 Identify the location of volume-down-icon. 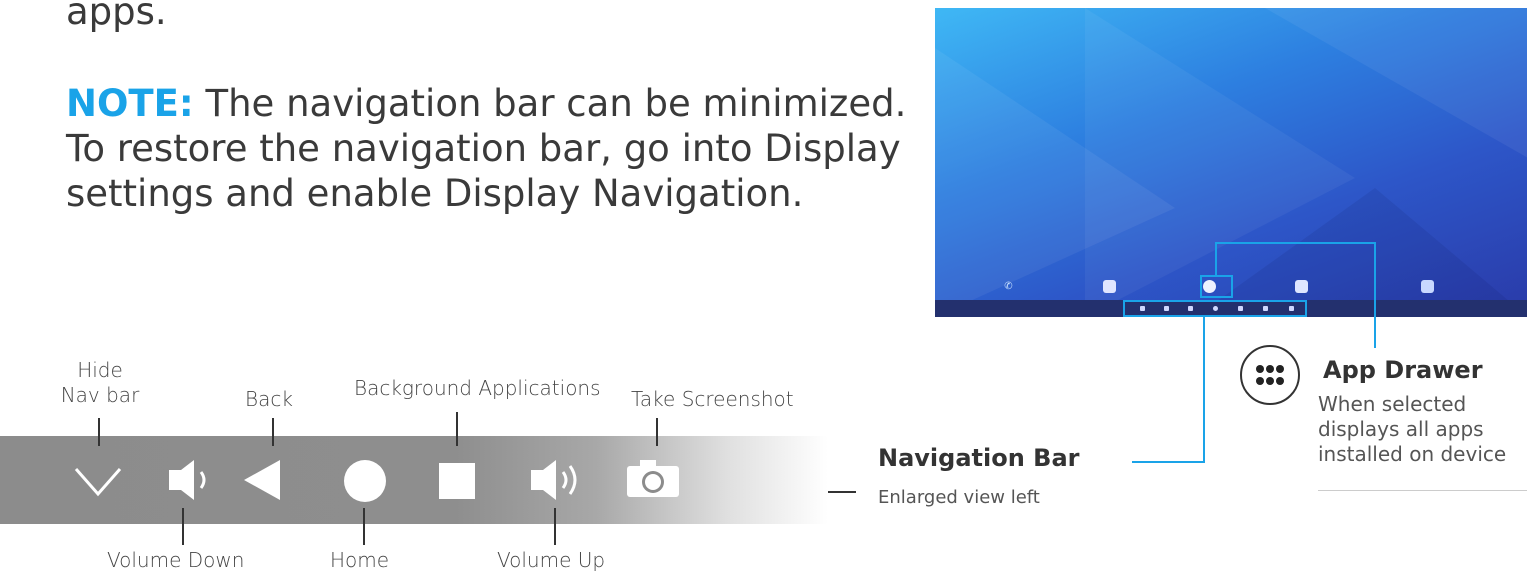
(187, 480).